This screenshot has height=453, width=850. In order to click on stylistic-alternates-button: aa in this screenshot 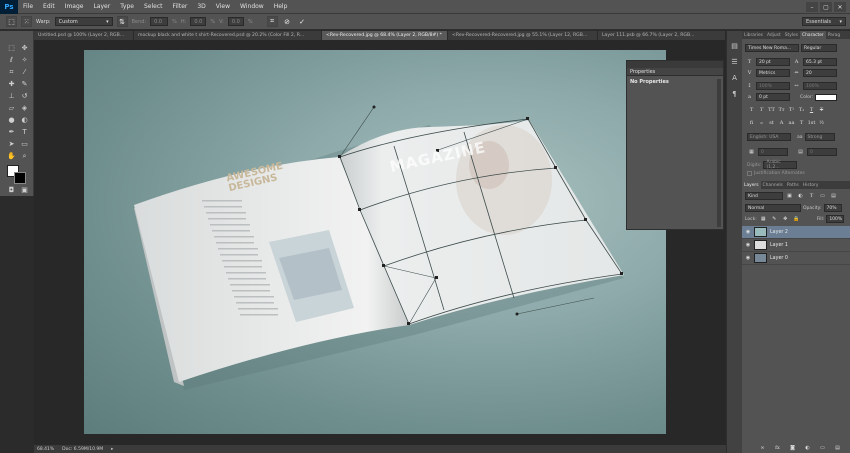, I will do `click(791, 123)`.